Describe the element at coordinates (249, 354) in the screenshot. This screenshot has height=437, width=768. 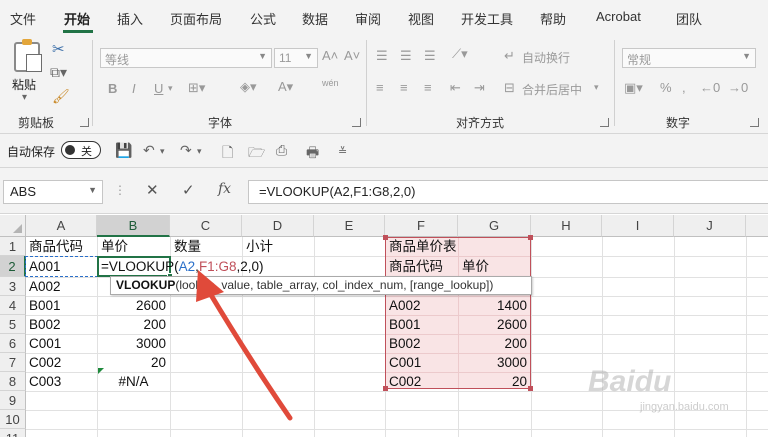
I see `arrow-shaft` at that location.